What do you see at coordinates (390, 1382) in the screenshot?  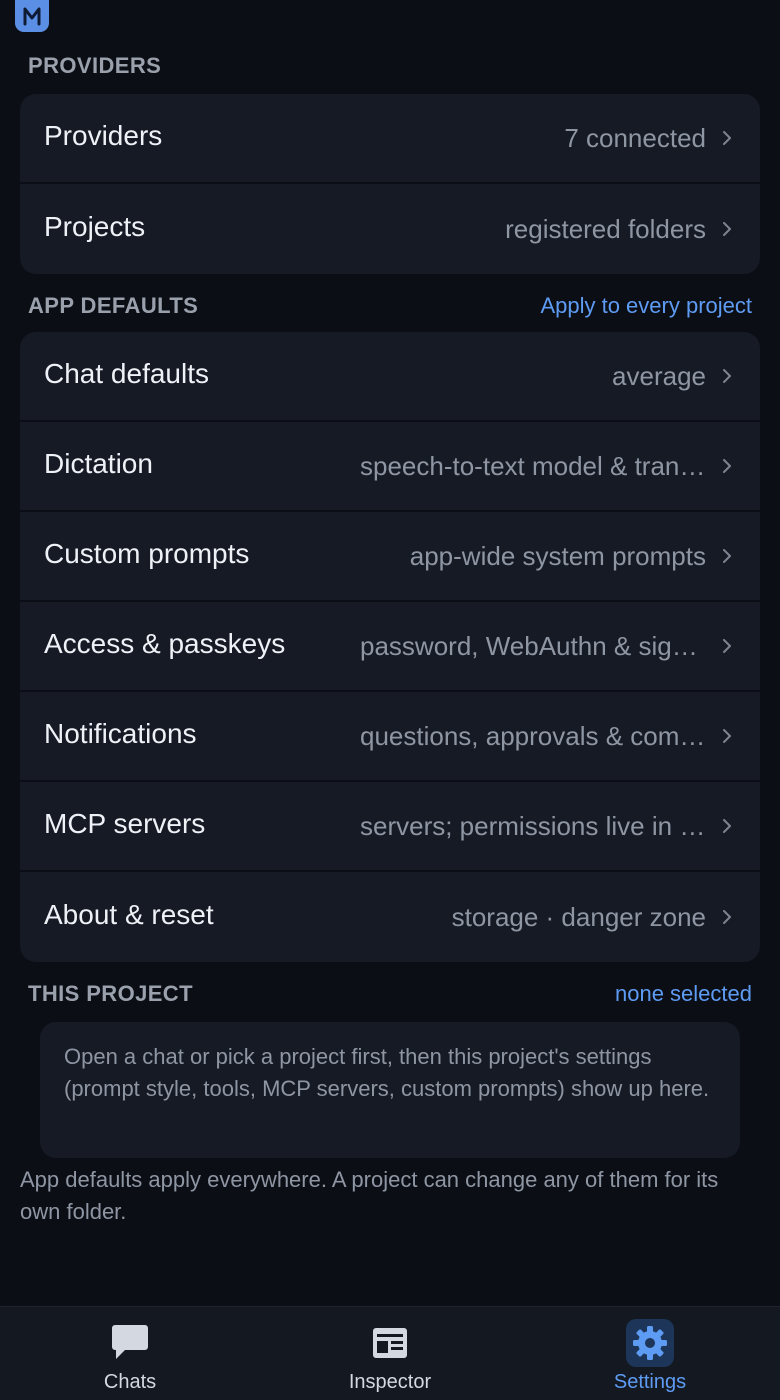 I see `tab-inspector-label: Inspector` at bounding box center [390, 1382].